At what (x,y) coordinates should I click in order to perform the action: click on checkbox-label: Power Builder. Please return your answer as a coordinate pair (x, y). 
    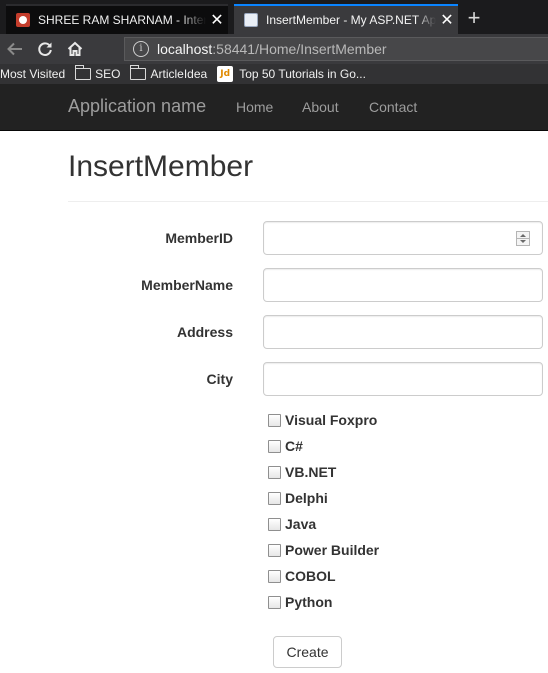
    Looking at the image, I should click on (332, 550).